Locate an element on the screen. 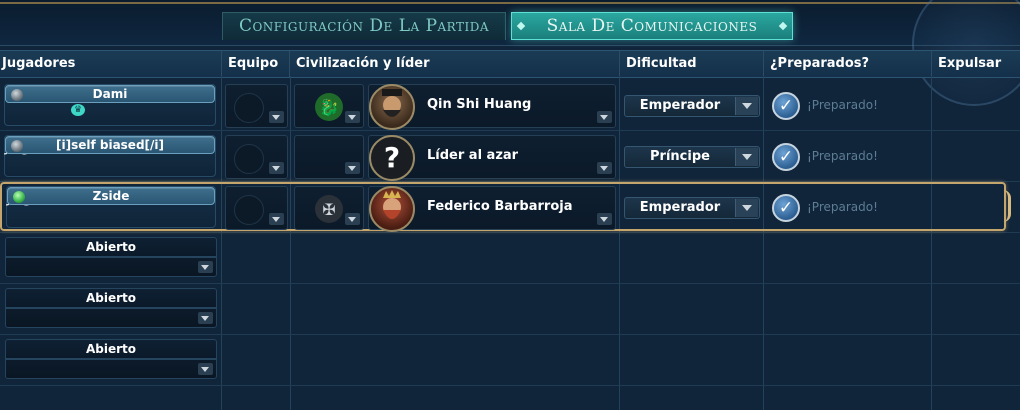  leader-name: Qin Shi Huang is located at coordinates (479, 104).